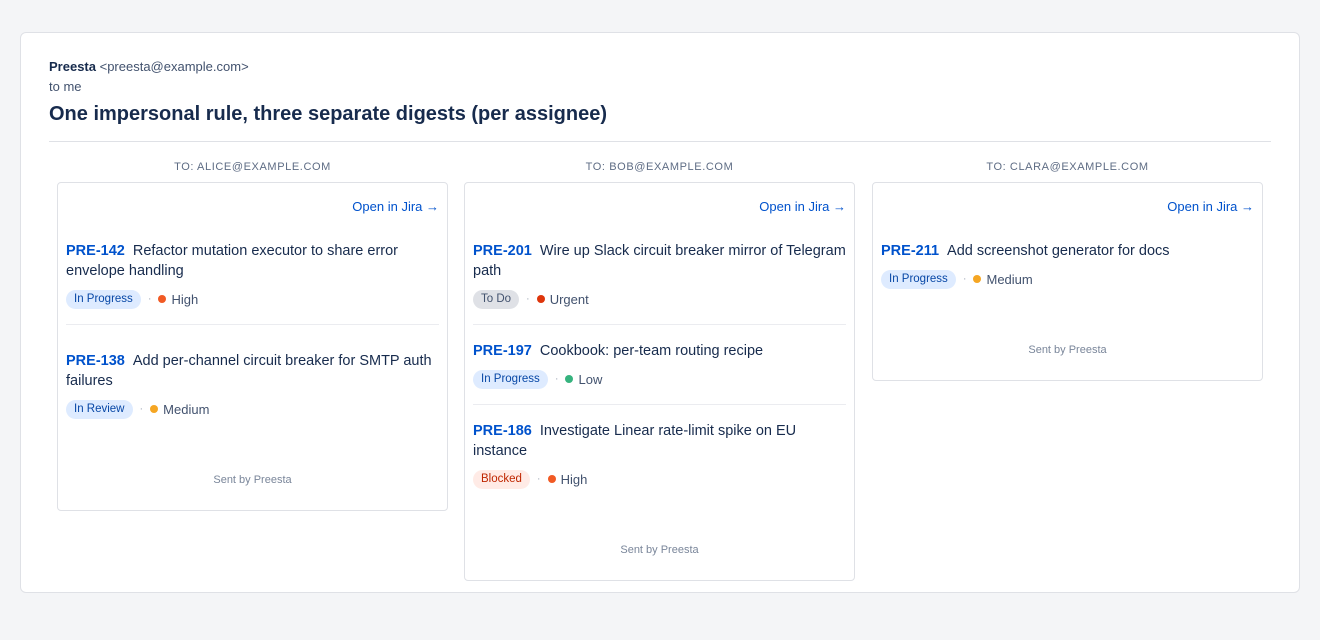  Describe the element at coordinates (910, 251) in the screenshot. I see `issue-key-link: PRE-211` at that location.